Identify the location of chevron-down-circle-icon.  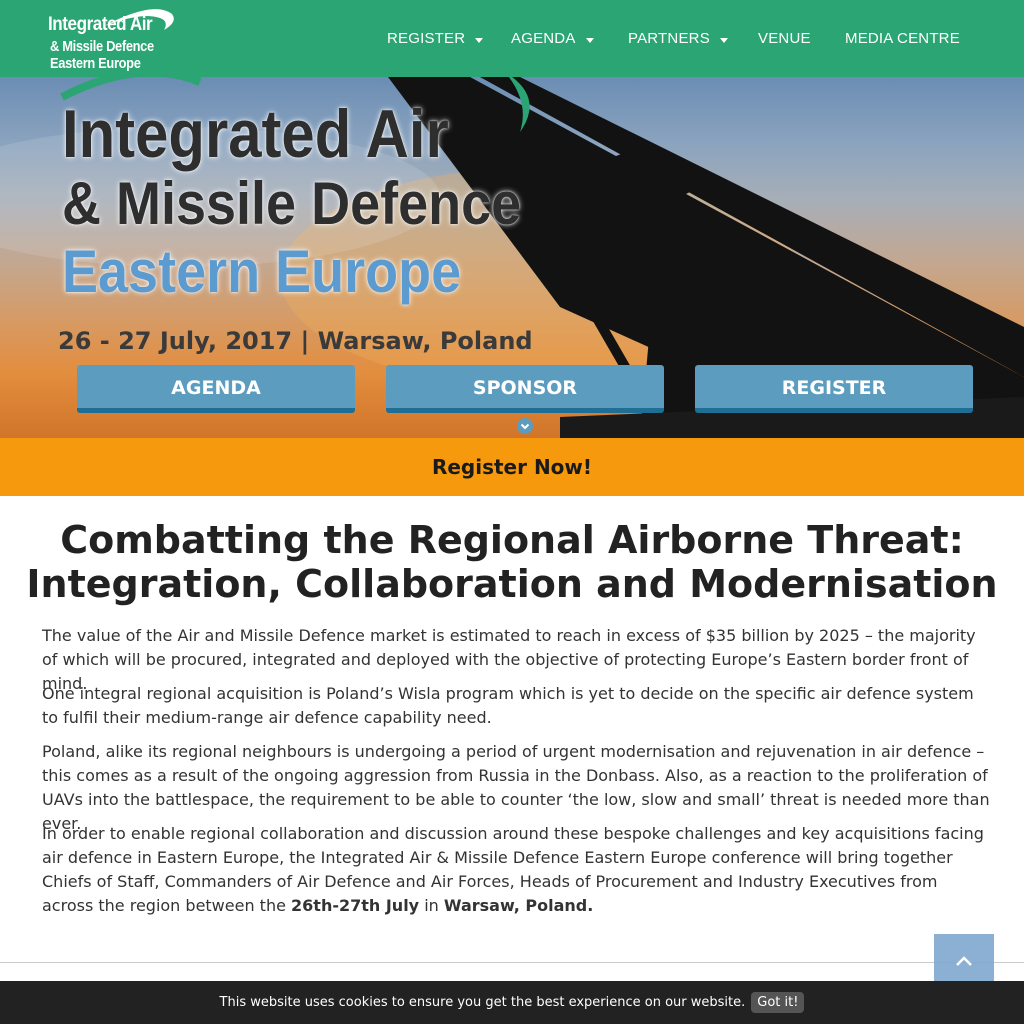
(525, 426).